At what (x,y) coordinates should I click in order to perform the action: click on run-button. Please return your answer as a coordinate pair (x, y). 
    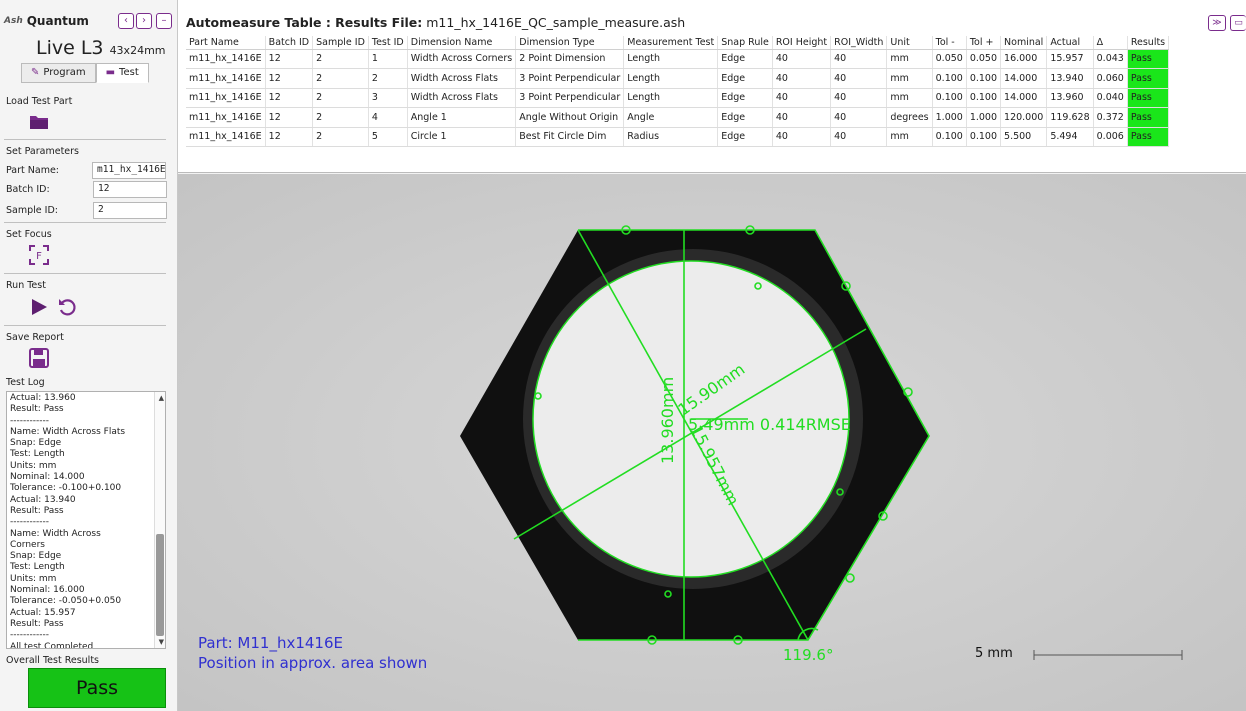
    Looking at the image, I should click on (39, 307).